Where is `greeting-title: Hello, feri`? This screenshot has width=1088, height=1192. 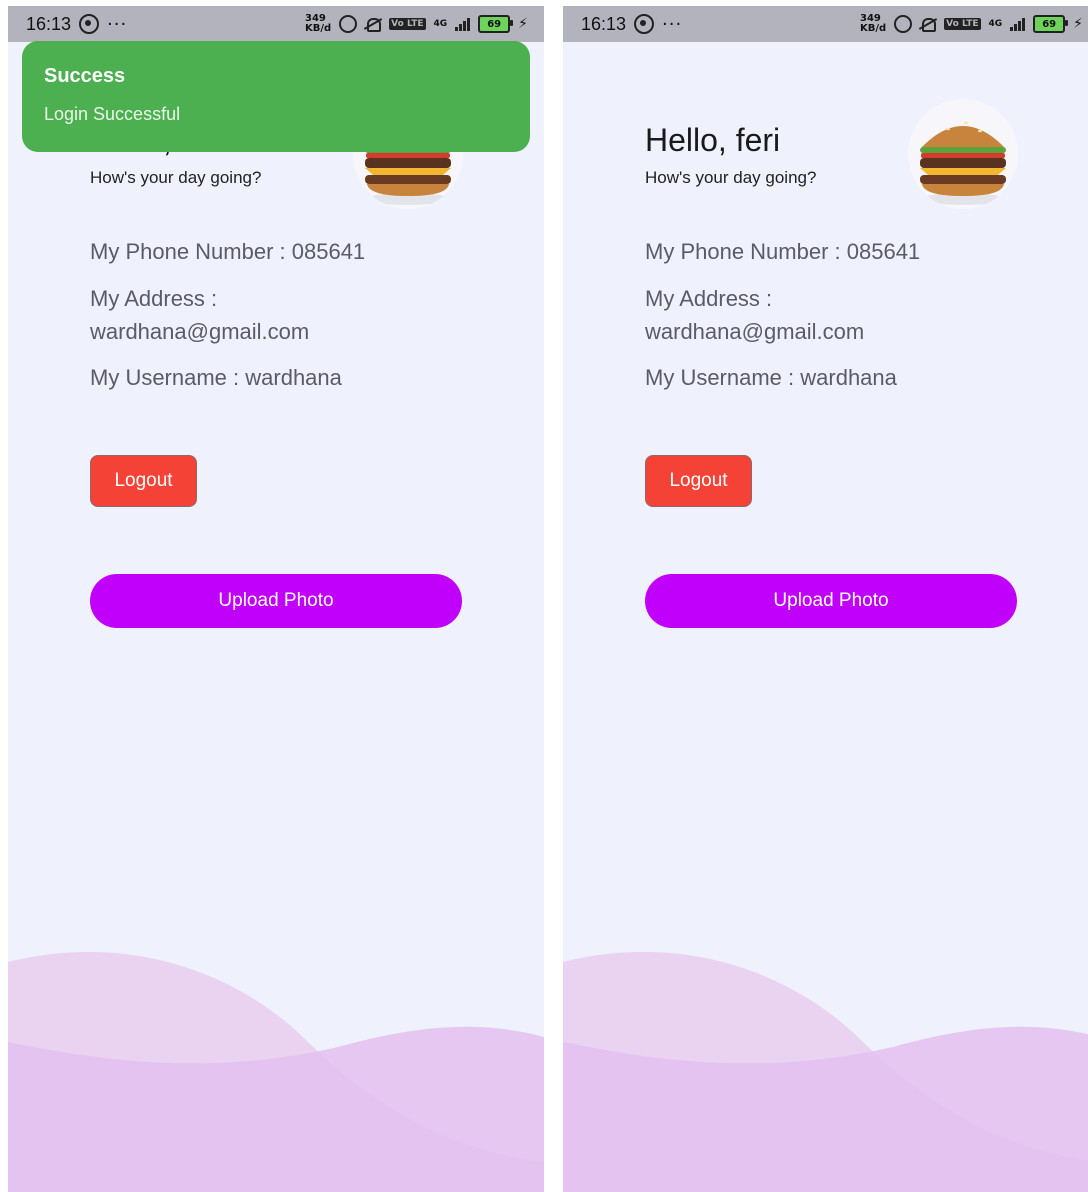 greeting-title: Hello, feri is located at coordinates (713, 140).